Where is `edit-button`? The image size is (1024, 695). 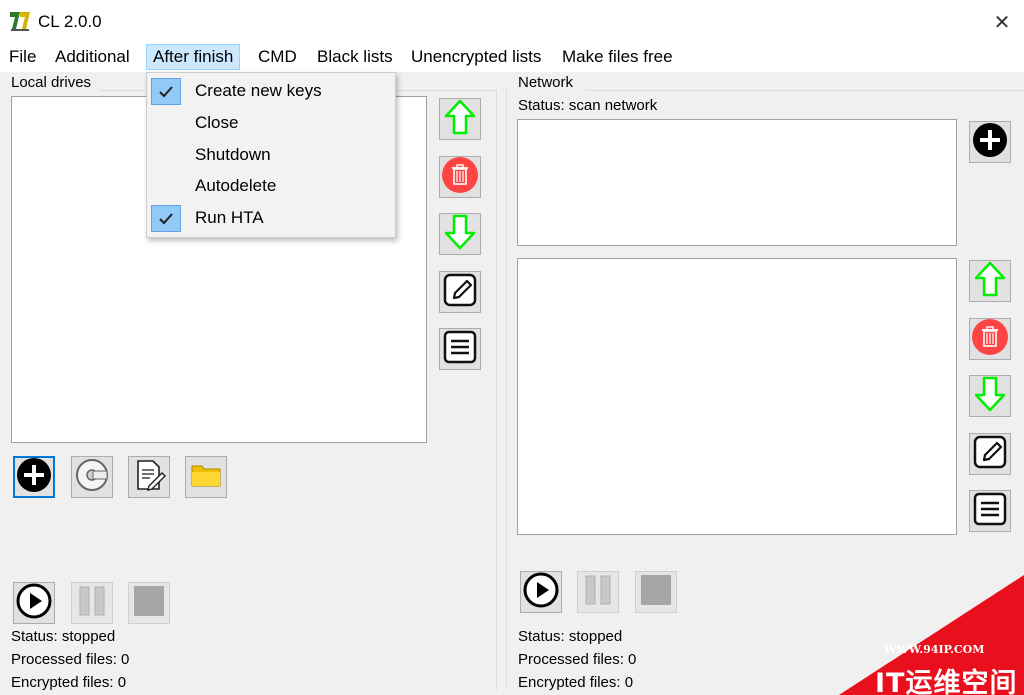 edit-button is located at coordinates (460, 292).